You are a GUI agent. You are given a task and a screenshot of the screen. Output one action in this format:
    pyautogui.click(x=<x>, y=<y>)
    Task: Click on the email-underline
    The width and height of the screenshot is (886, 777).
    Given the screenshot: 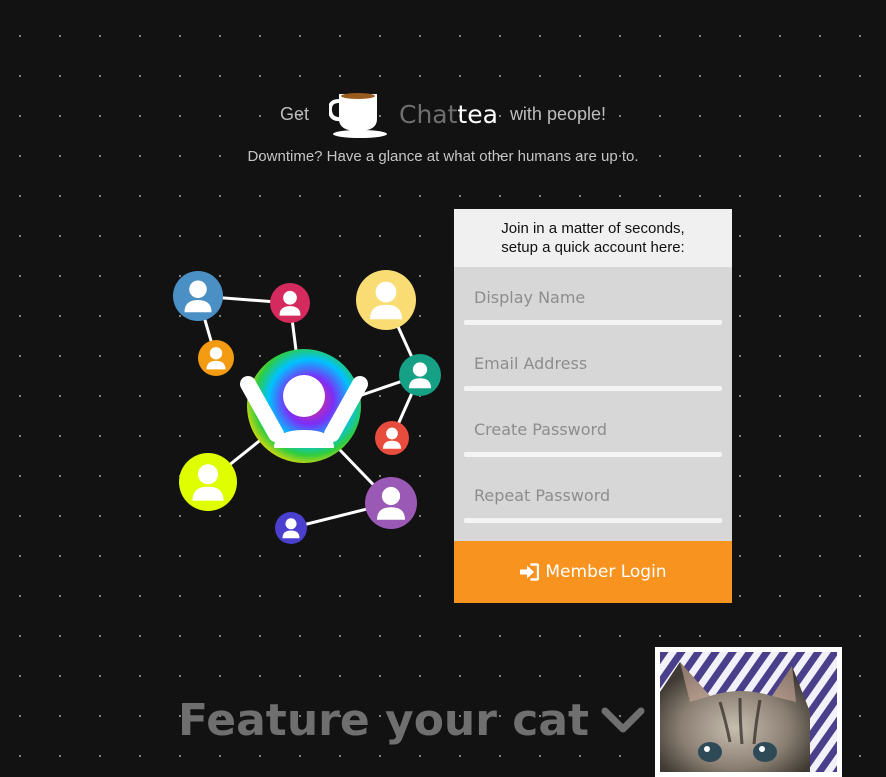 What is the action you would take?
    pyautogui.click(x=593, y=388)
    